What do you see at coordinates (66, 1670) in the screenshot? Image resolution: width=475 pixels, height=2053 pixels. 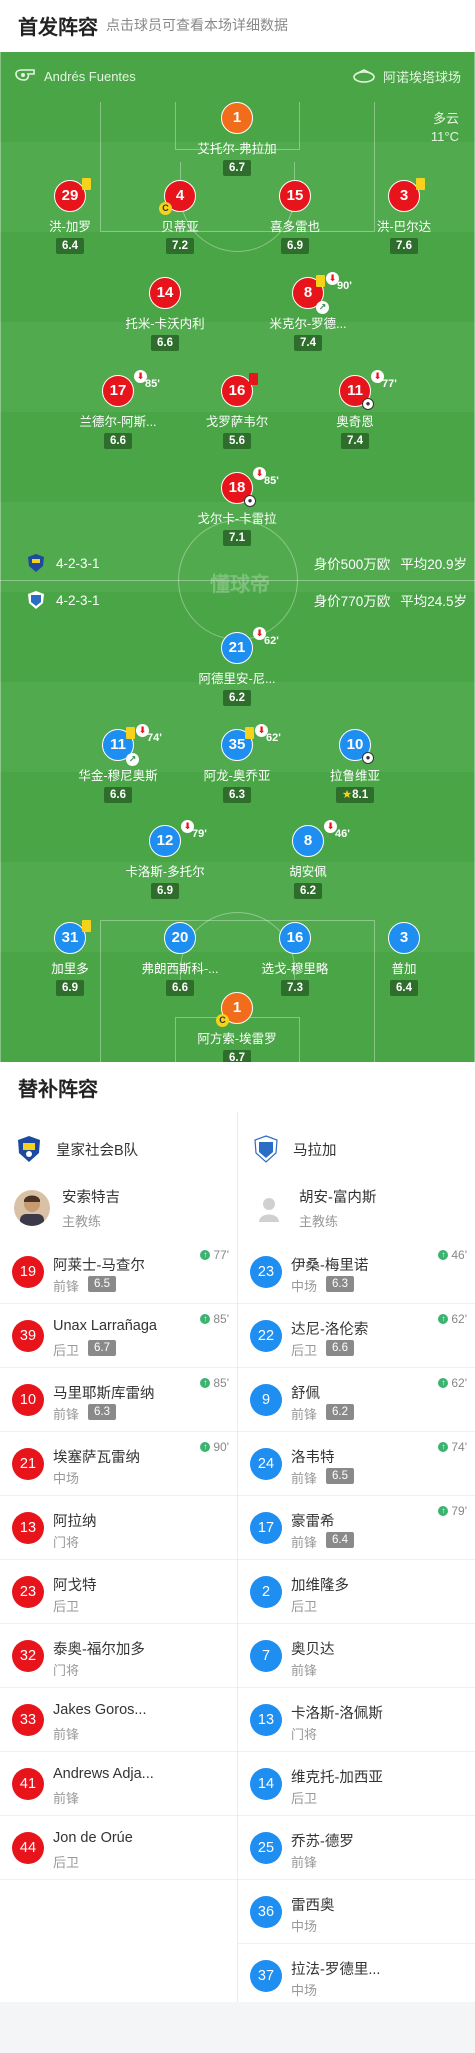 I see `sub-position: 门将` at bounding box center [66, 1670].